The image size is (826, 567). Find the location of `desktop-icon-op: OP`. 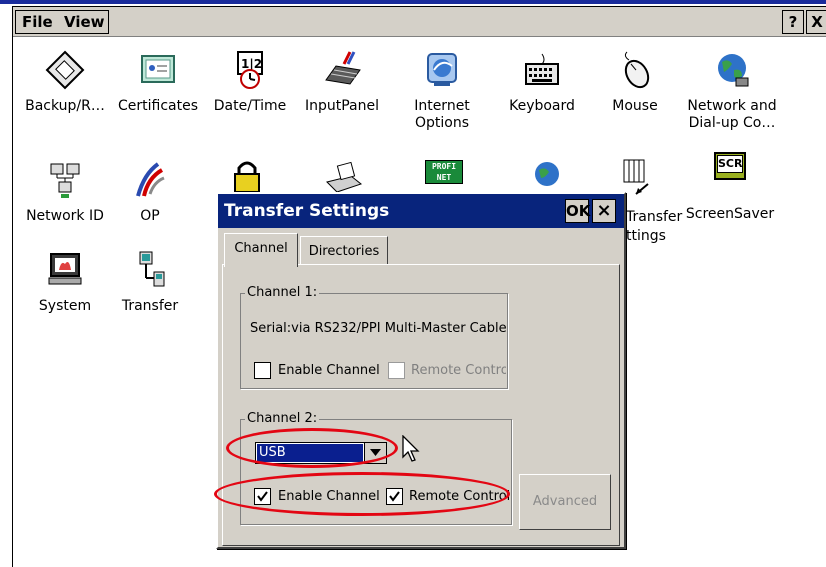

desktop-icon-op: OP is located at coordinates (150, 192).